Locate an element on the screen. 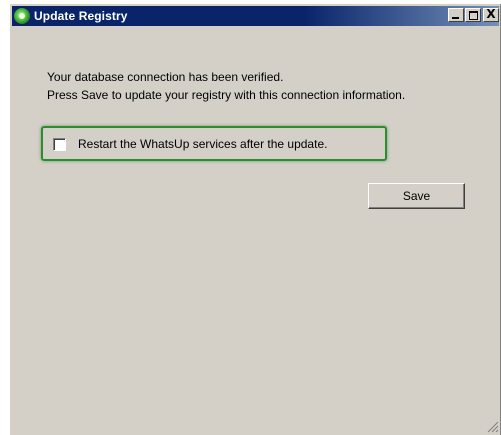 The image size is (501, 435). maximize-icon is located at coordinates (473, 15).